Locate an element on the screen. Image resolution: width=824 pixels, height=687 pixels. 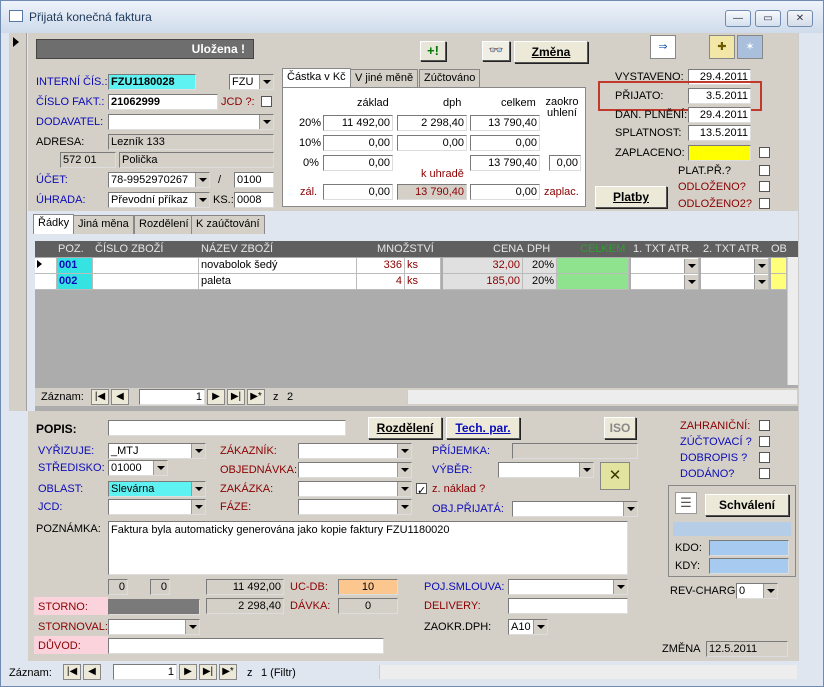
zaklad-20-field: 11 492,00 is located at coordinates (358, 123).